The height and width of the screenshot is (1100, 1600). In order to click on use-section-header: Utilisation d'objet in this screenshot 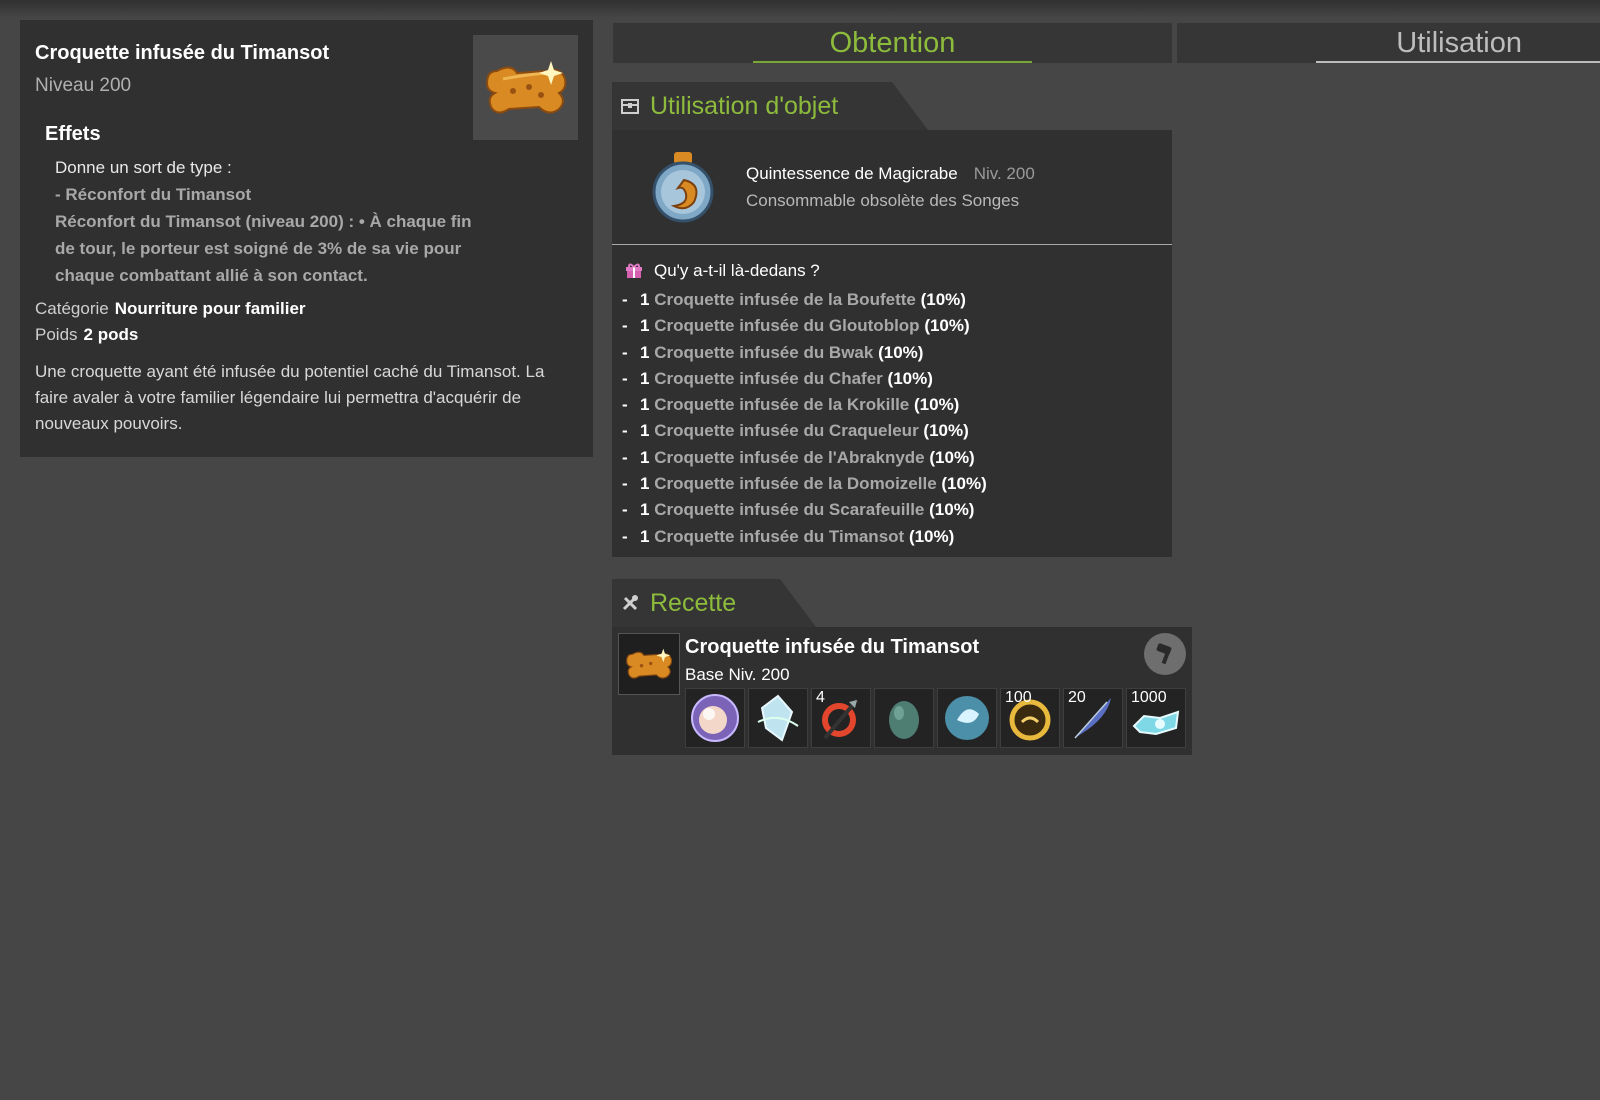, I will do `click(770, 106)`.